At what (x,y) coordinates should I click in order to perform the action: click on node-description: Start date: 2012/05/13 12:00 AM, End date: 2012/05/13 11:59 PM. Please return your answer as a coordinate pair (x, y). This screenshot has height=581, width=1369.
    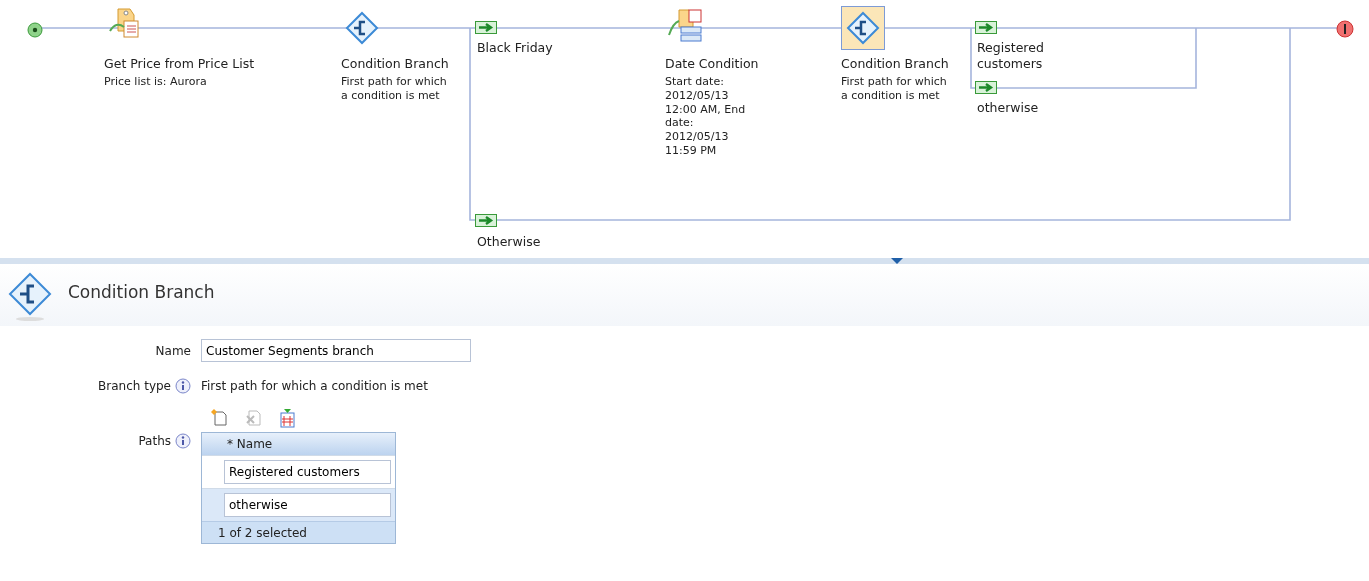
    Looking at the image, I should click on (706, 116).